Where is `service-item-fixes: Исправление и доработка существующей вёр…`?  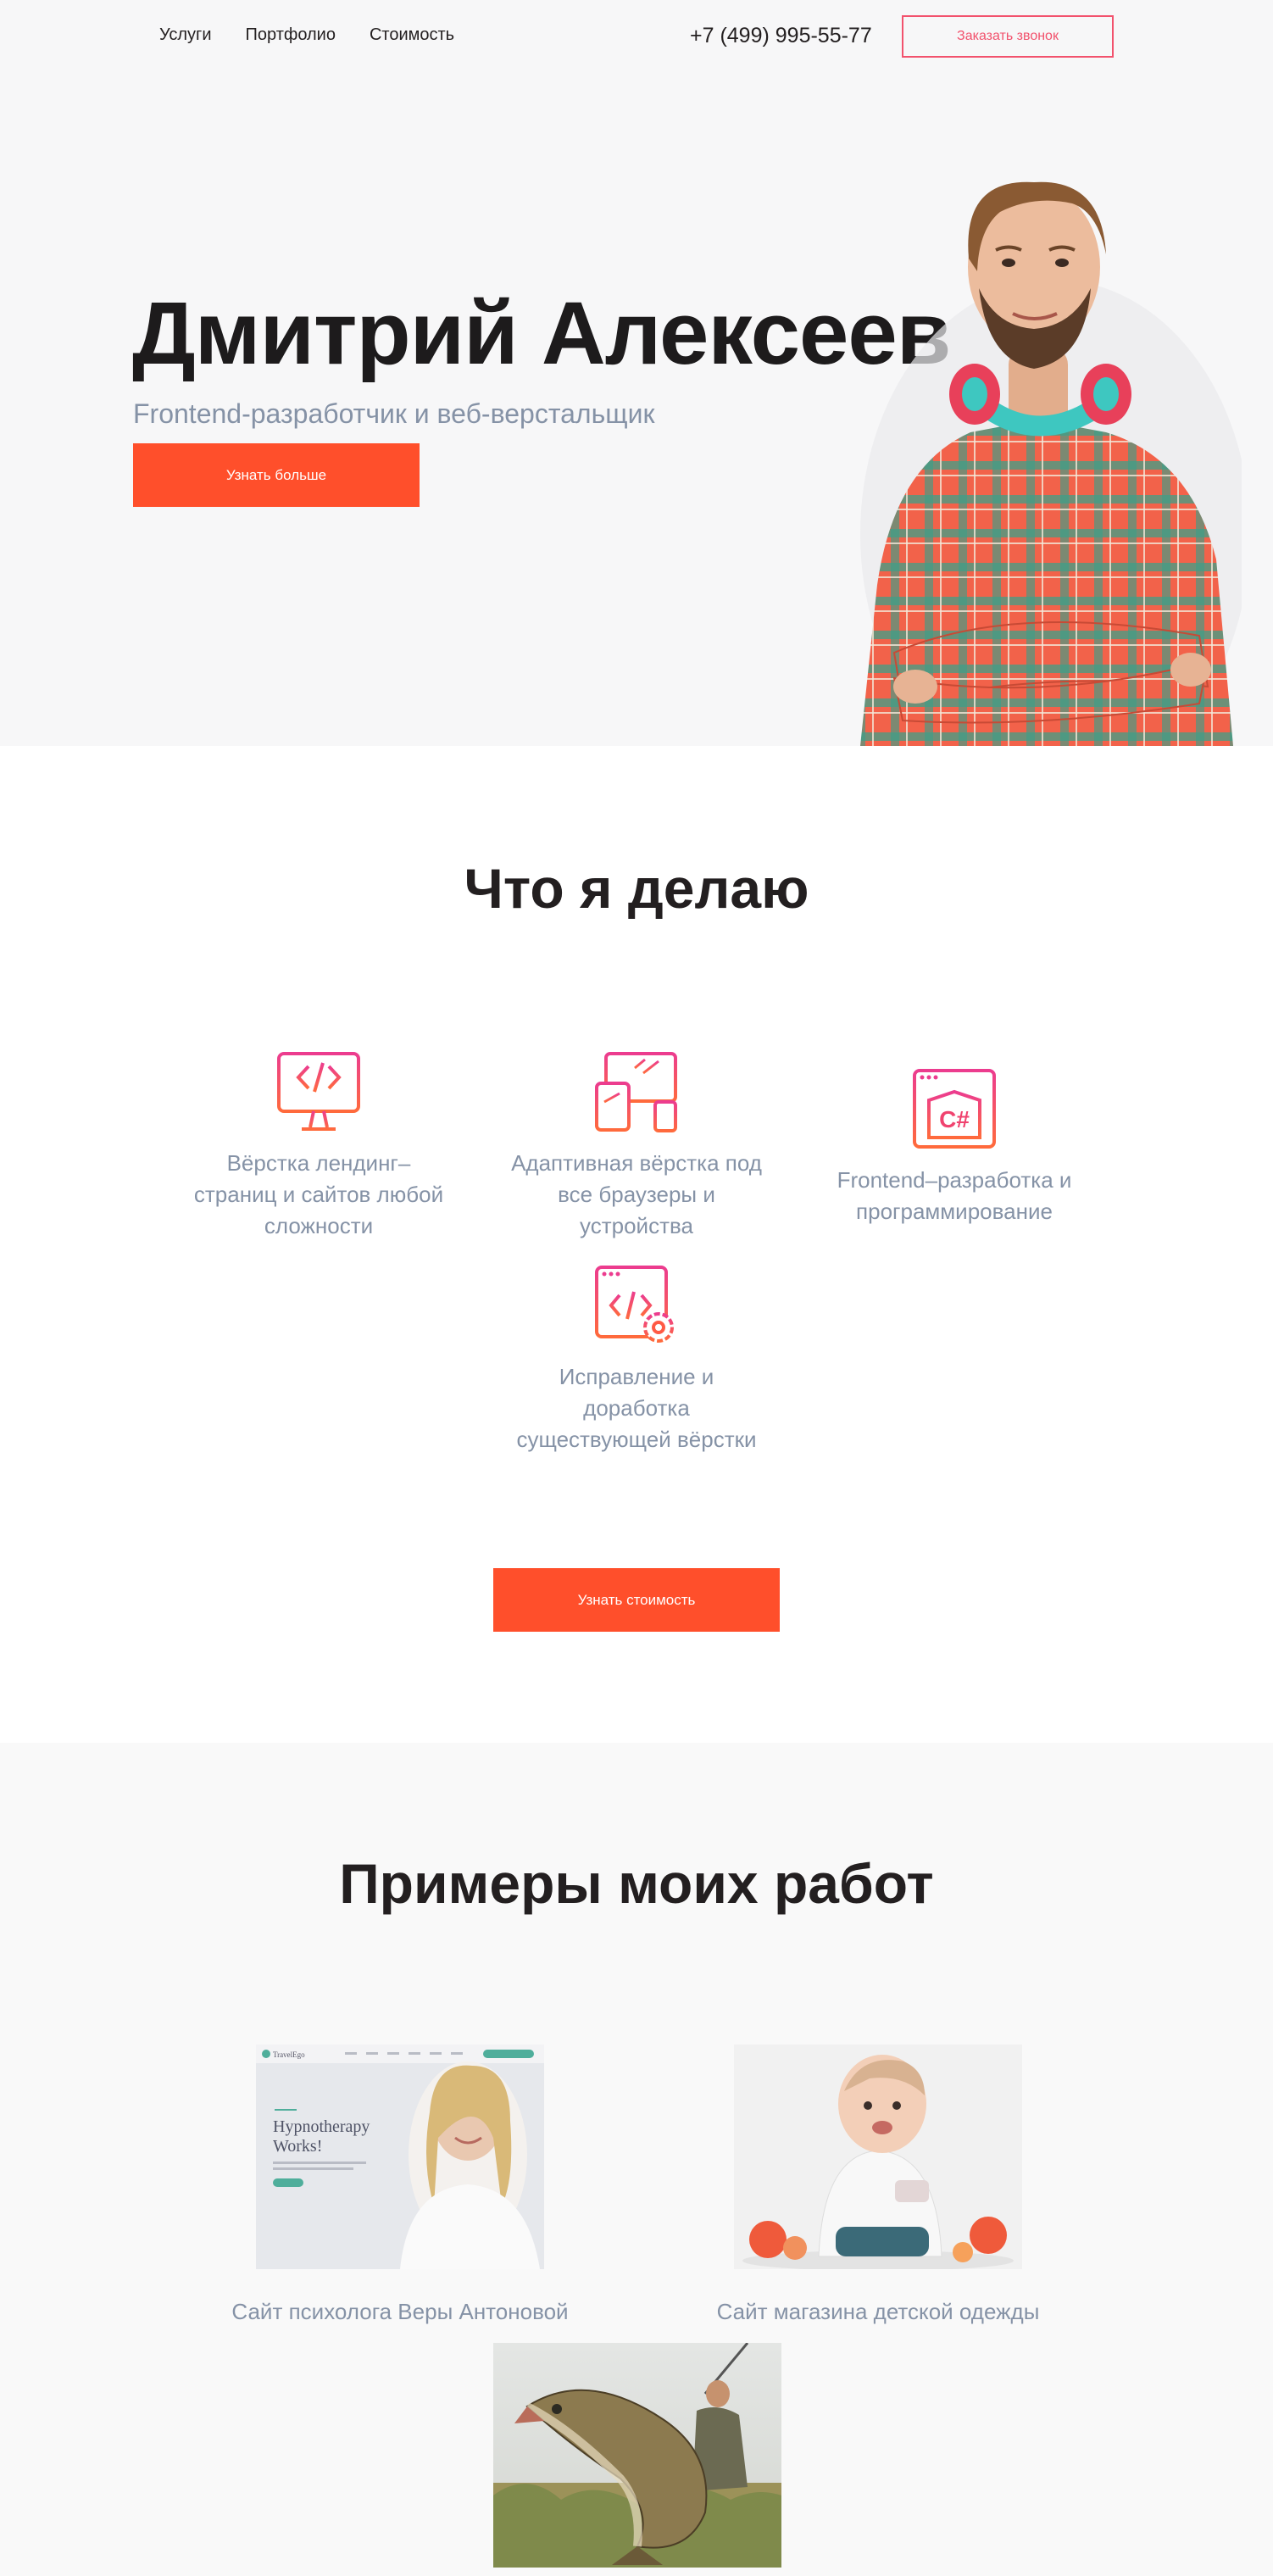 service-item-fixes: Исправление и доработка существующей вёр… is located at coordinates (637, 1360).